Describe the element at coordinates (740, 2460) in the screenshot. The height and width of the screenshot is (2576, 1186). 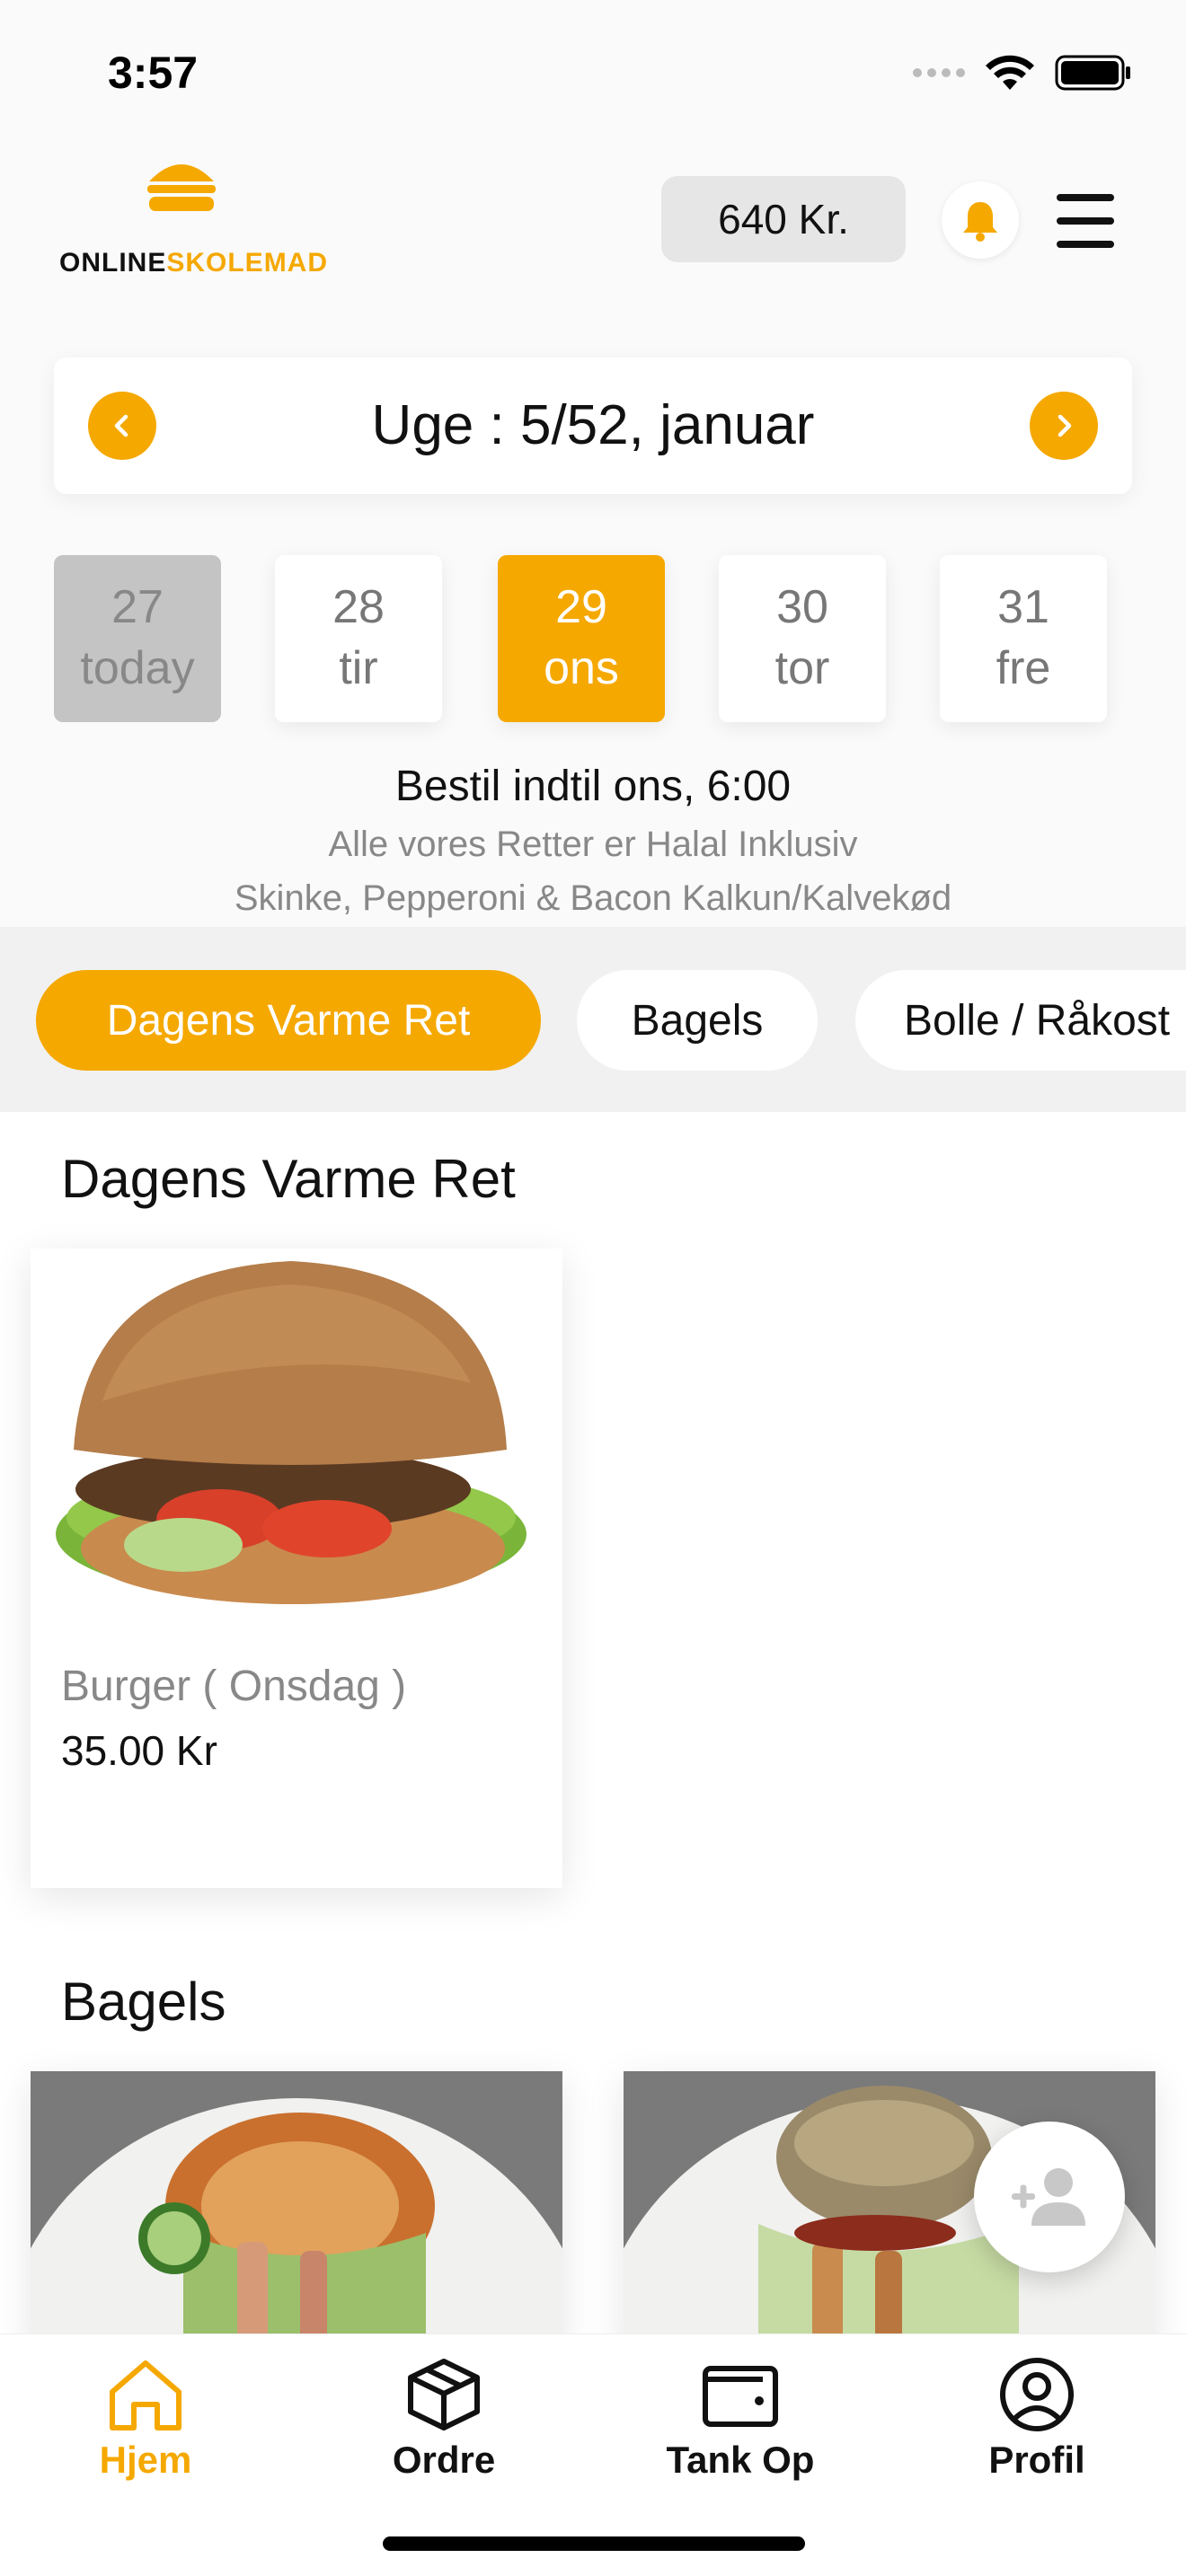
I see `nav-label: Tank Op` at that location.